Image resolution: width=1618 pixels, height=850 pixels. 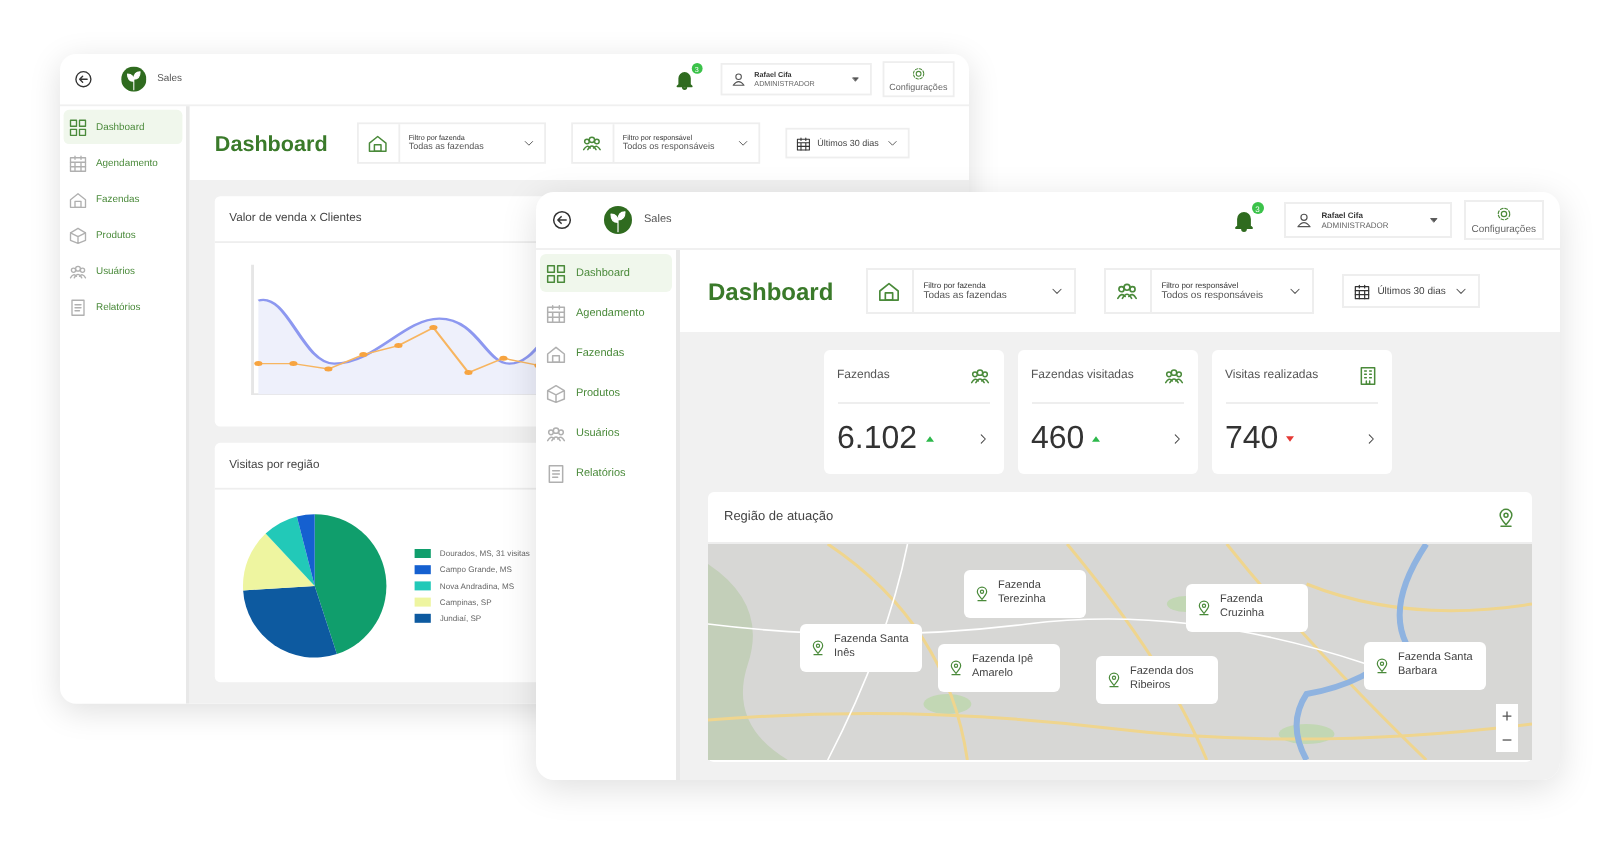 What do you see at coordinates (1367, 376) in the screenshot?
I see `building-icon` at bounding box center [1367, 376].